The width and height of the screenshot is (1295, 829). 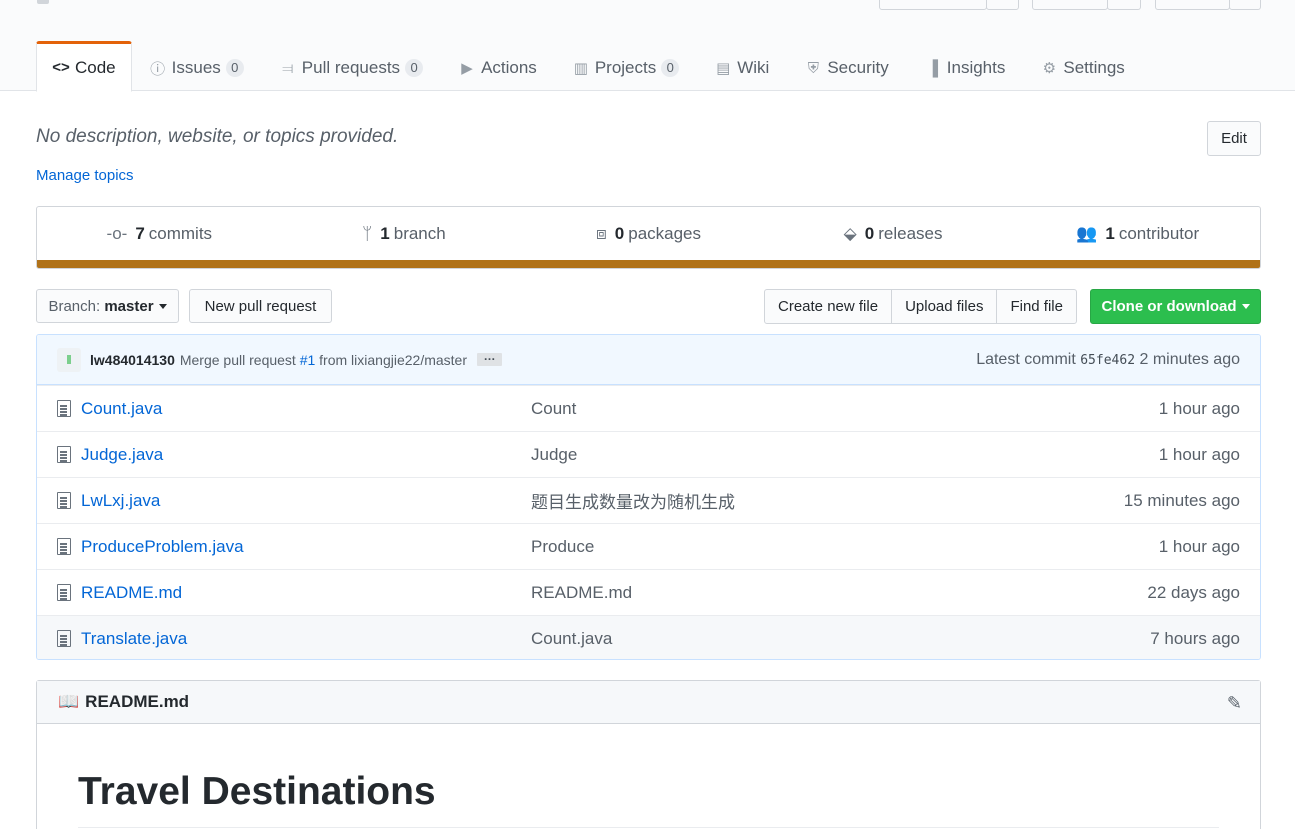 I want to click on branches-label: branch, so click(x=419, y=233).